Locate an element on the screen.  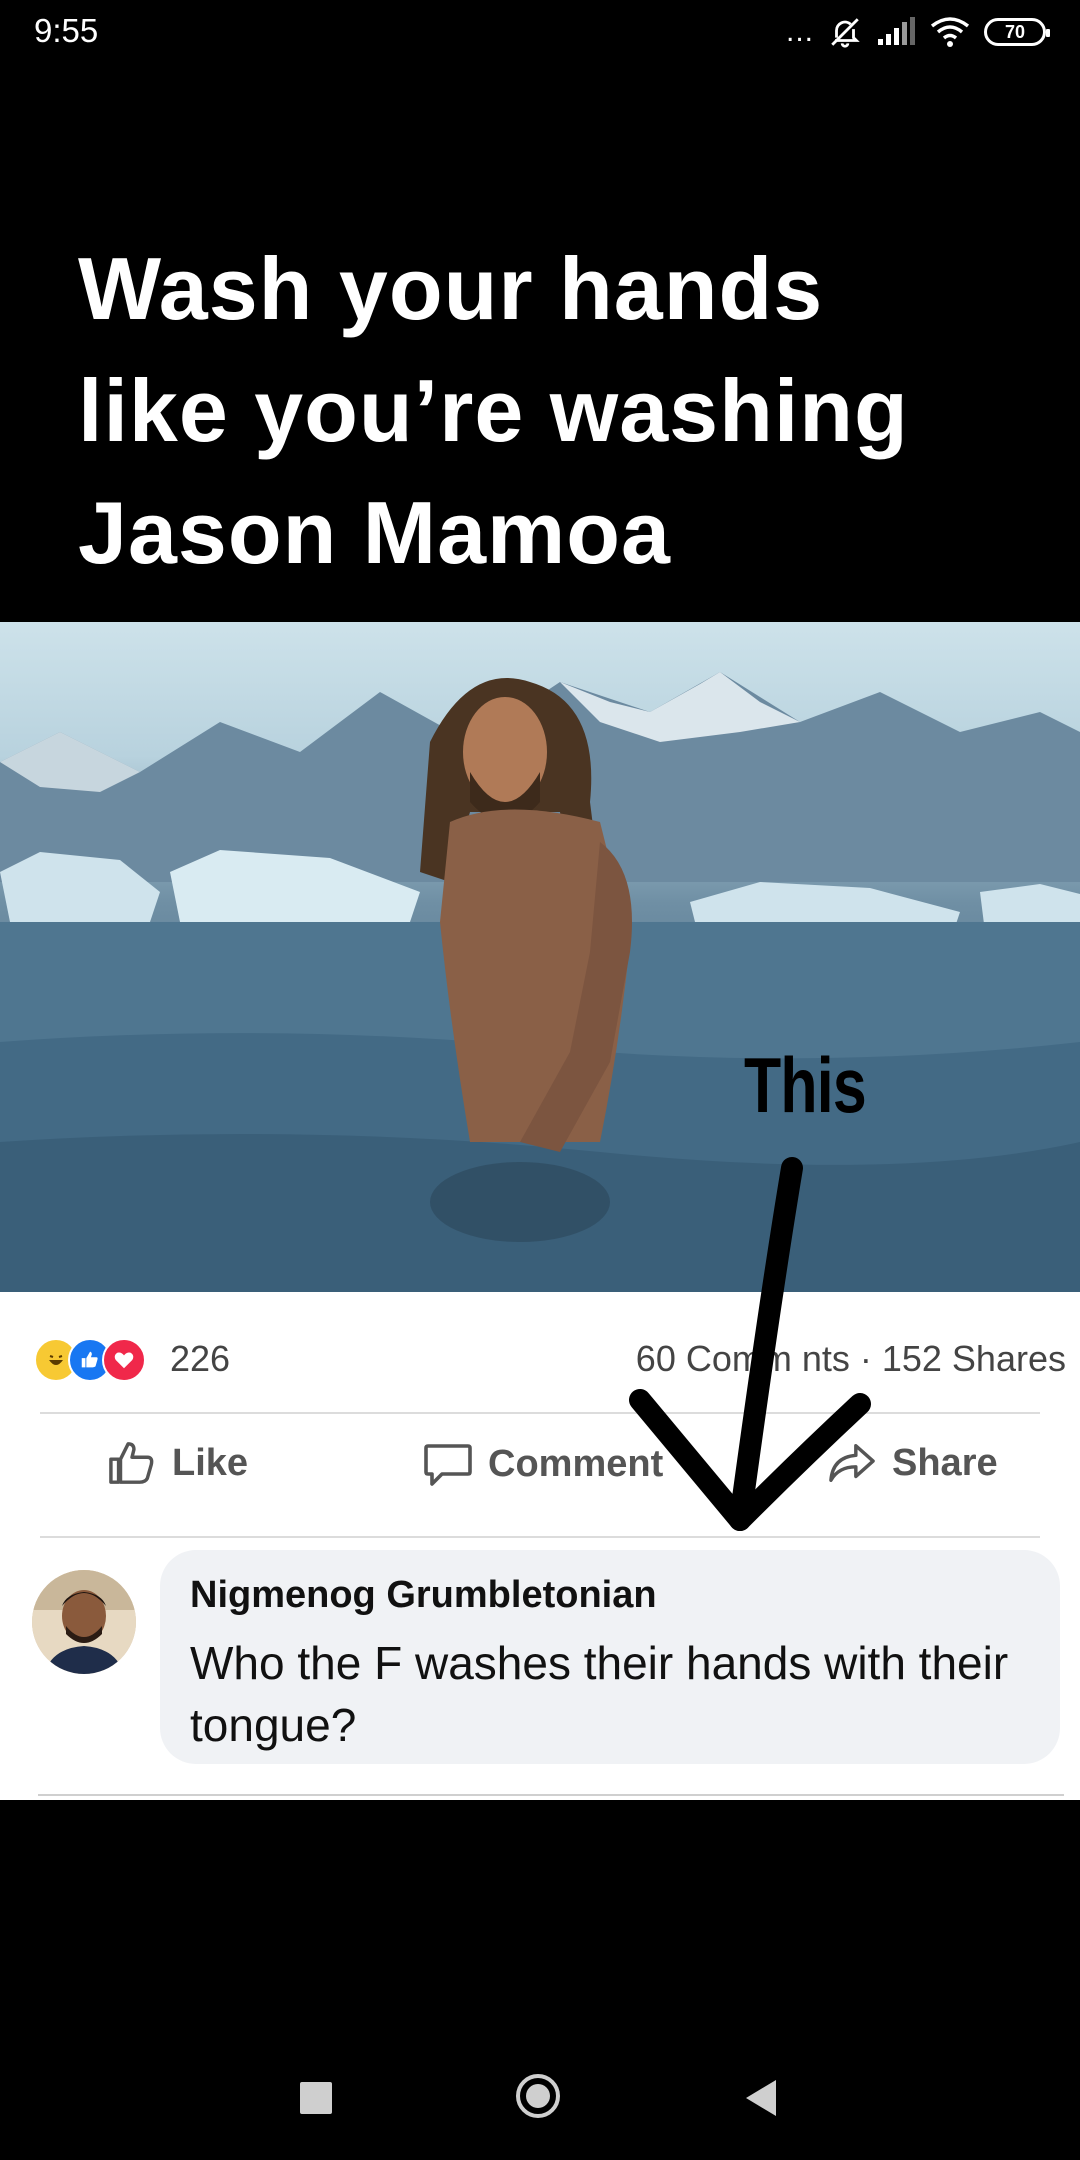
love-reaction-icon is located at coordinates (124, 1360).